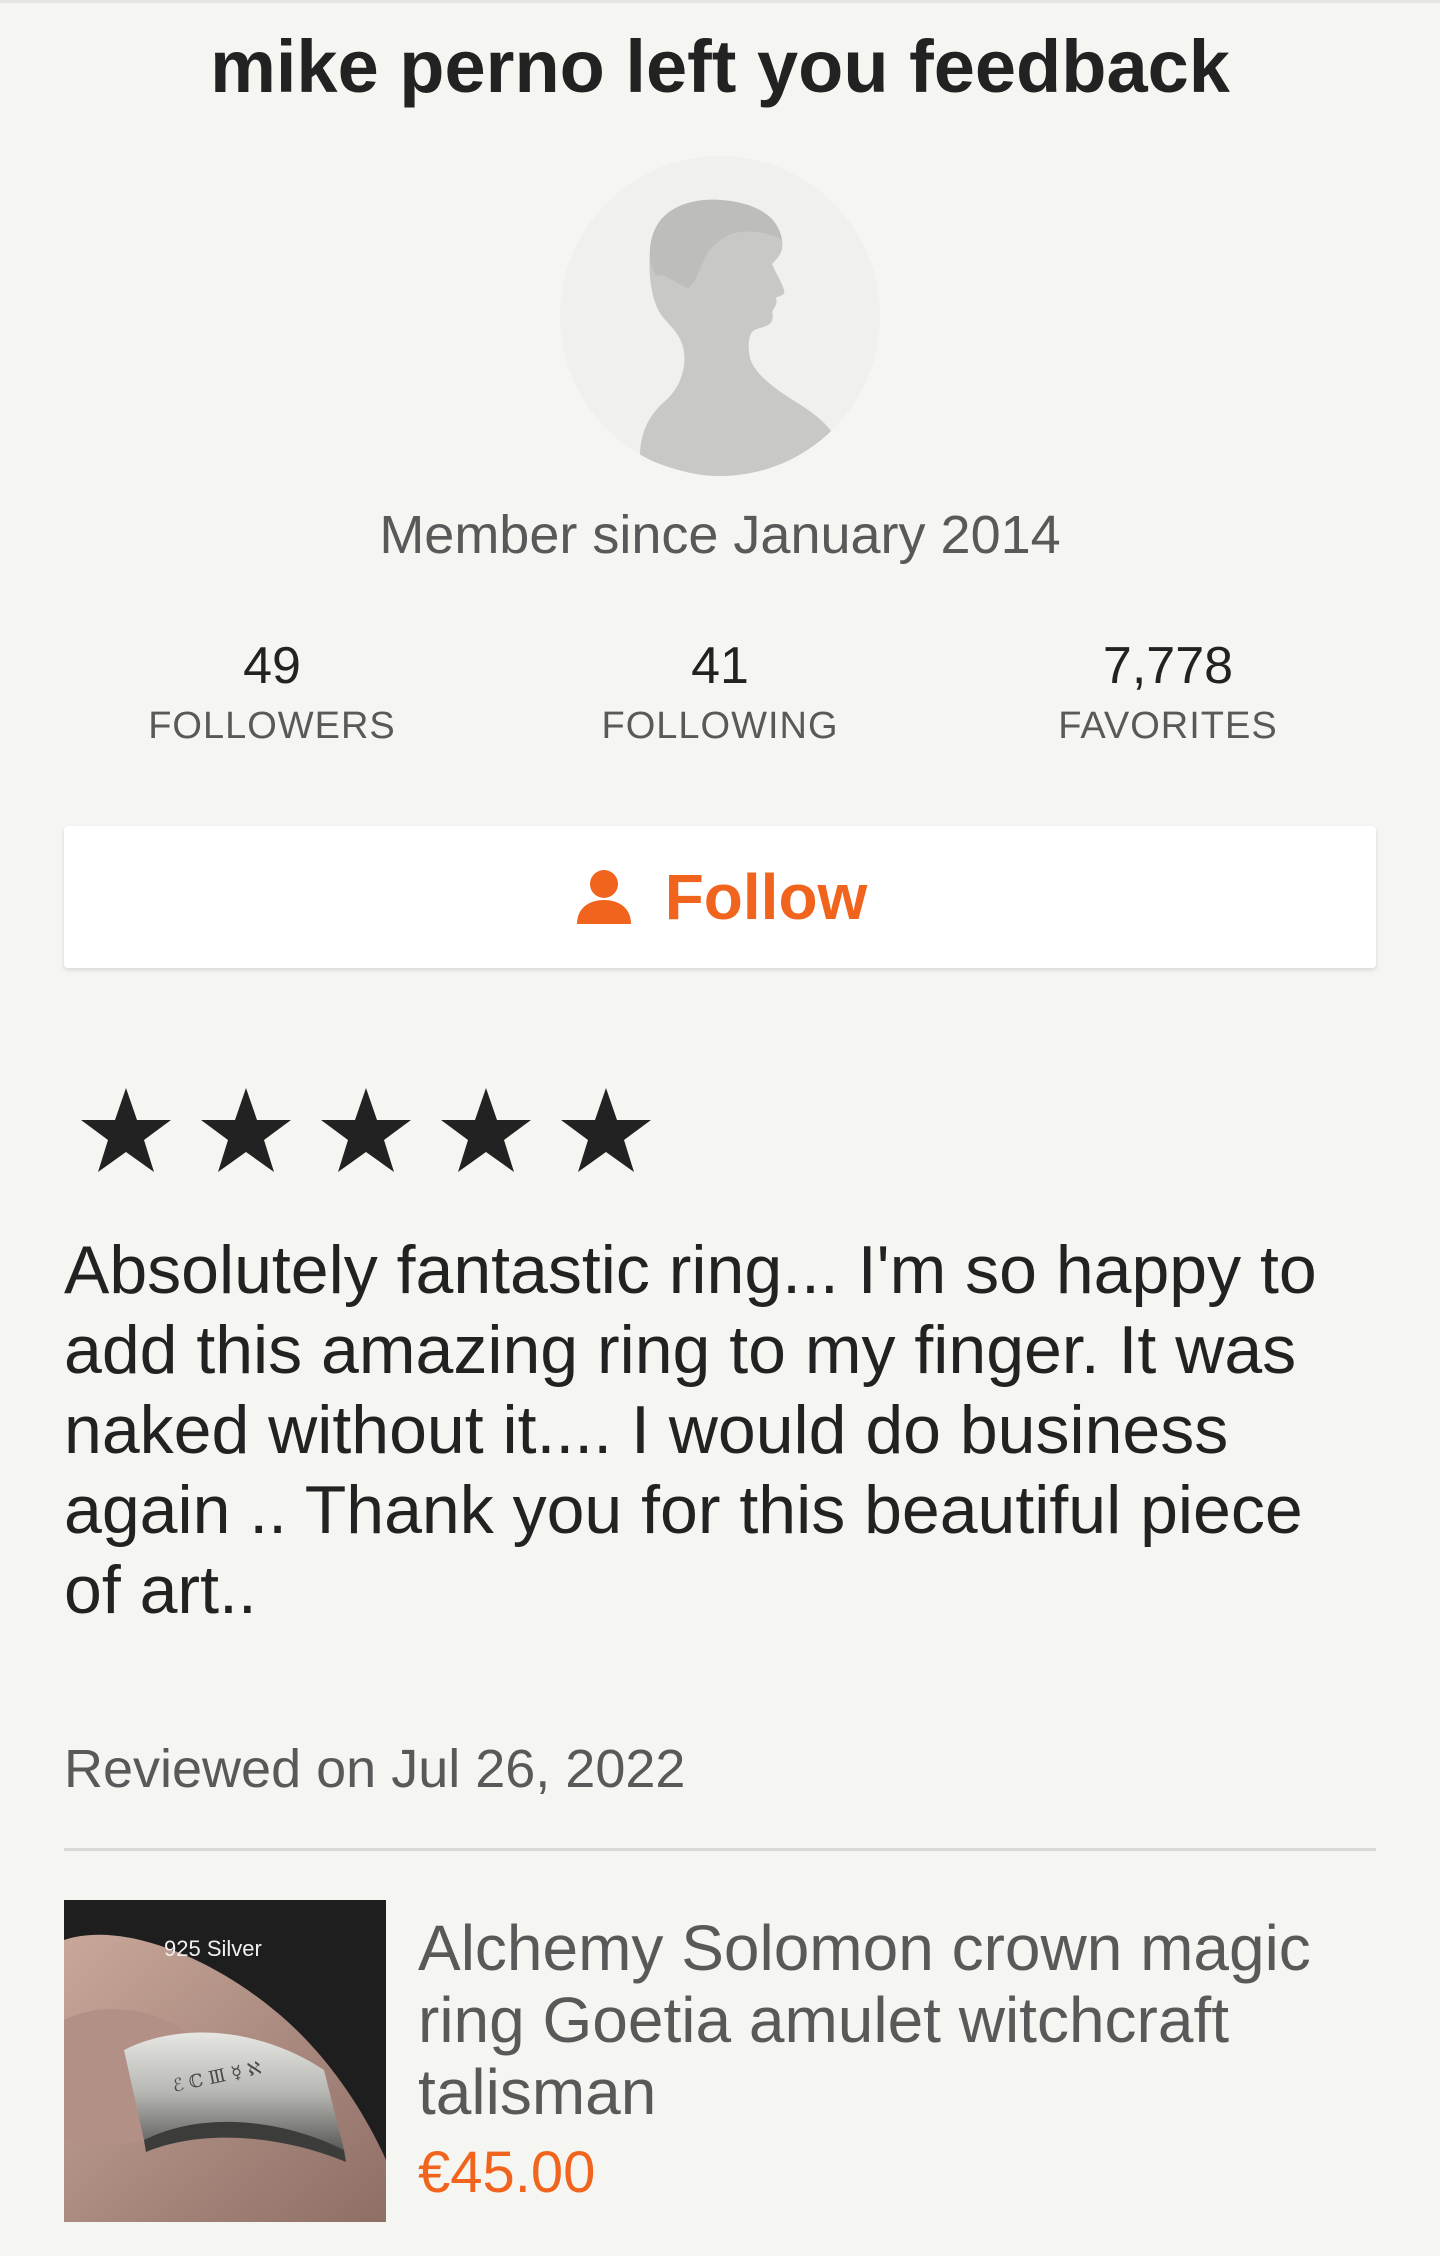 The height and width of the screenshot is (2256, 1440). I want to click on divider, so click(720, 1849).